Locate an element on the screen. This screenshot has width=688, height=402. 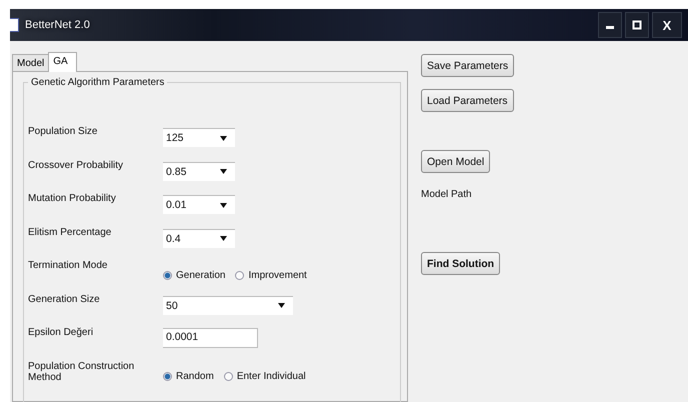
dropdown: 50 is located at coordinates (228, 305).